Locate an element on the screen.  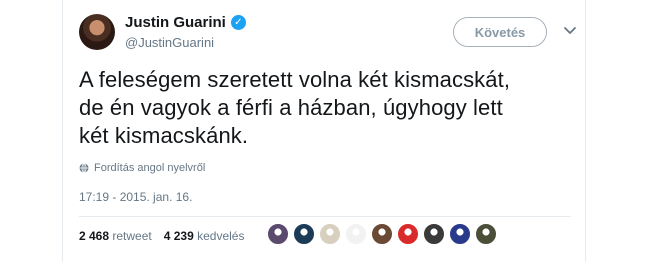
translate-label: Fordítás angol nyelvről is located at coordinates (149, 168).